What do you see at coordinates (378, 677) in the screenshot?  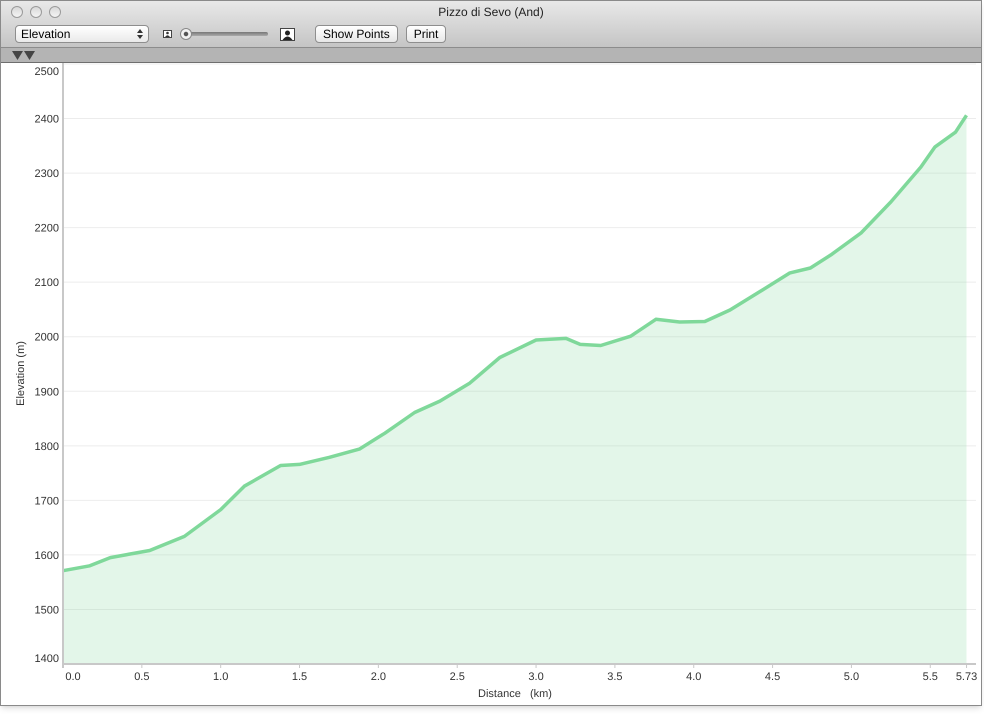 I see `x-tick-label: 2.0` at bounding box center [378, 677].